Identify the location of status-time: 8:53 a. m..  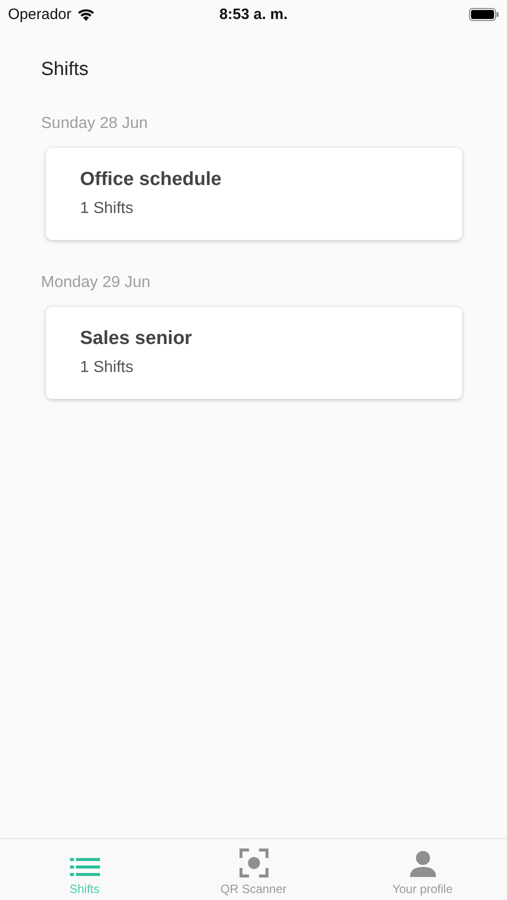
(253, 14).